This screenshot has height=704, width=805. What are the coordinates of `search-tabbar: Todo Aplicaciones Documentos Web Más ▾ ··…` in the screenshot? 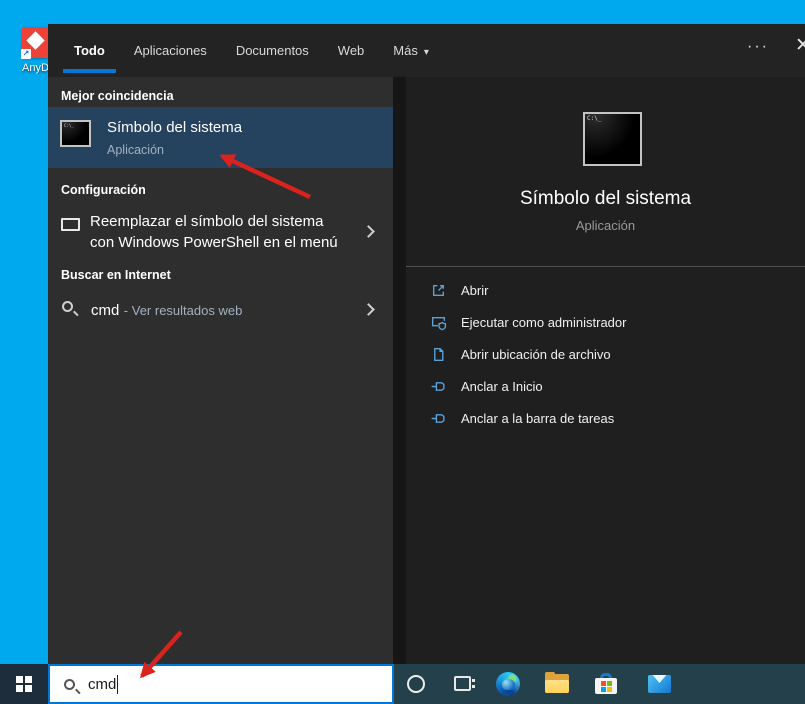 It's located at (426, 50).